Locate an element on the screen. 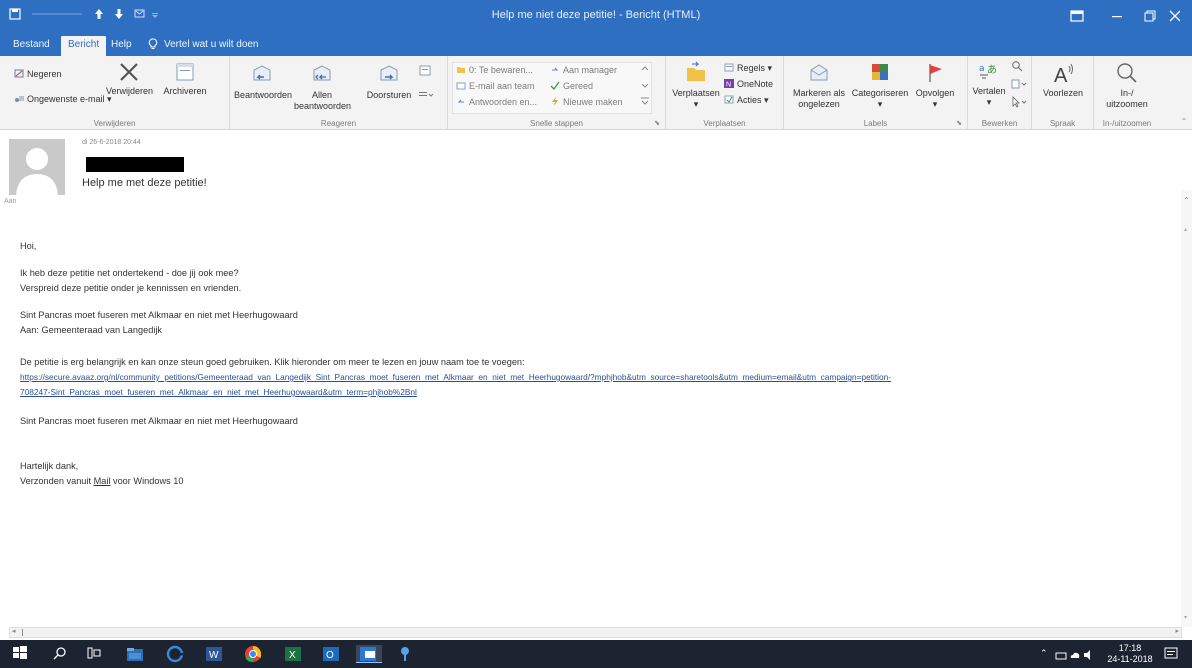 The image size is (1192, 668). person-placeholder-icon is located at coordinates (37, 171).